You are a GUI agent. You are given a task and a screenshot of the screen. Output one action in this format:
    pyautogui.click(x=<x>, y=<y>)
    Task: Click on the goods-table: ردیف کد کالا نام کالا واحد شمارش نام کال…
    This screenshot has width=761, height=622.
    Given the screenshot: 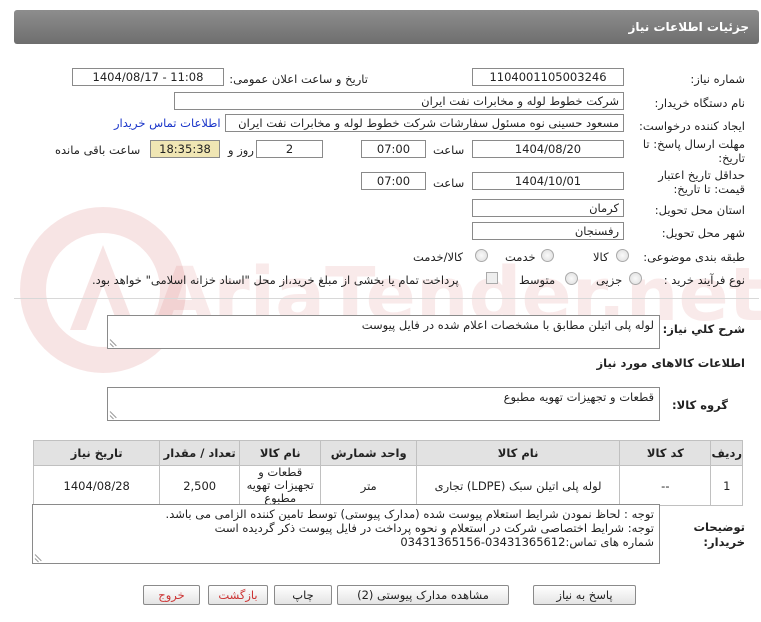 What is the action you would take?
    pyautogui.click(x=387, y=473)
    